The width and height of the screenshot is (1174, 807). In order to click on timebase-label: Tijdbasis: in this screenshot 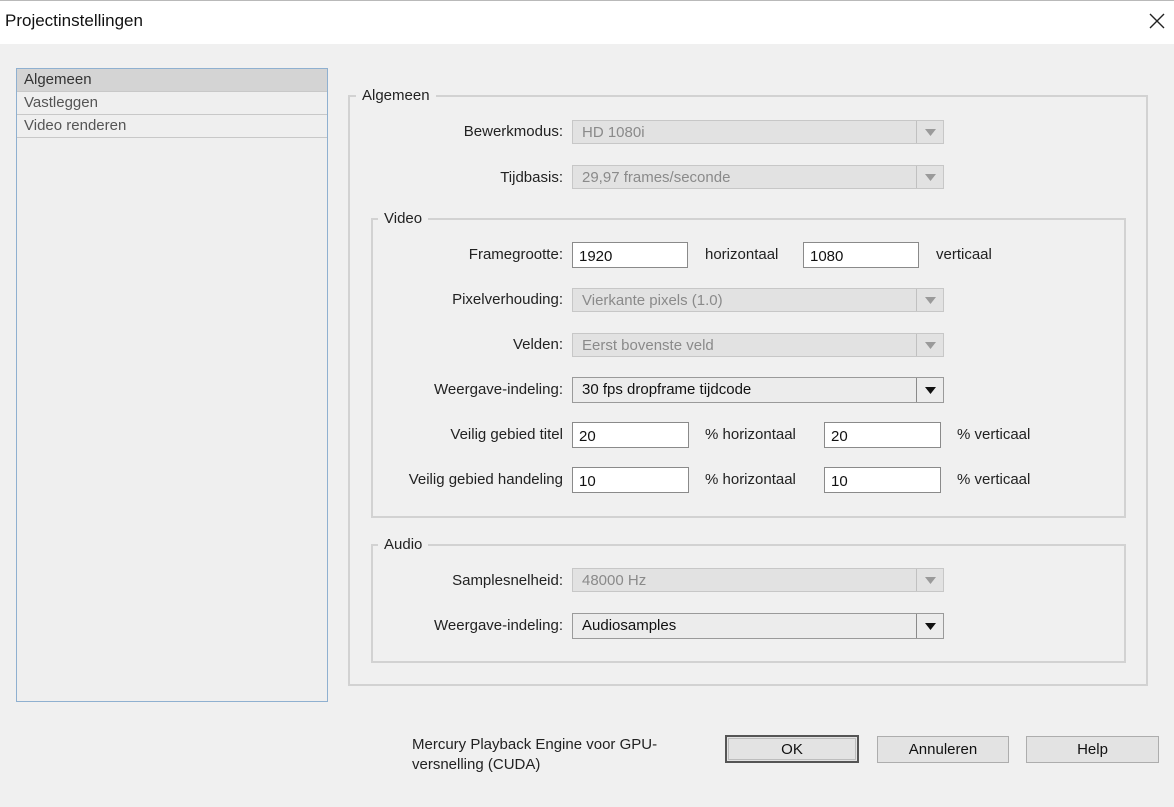, I will do `click(531, 177)`.